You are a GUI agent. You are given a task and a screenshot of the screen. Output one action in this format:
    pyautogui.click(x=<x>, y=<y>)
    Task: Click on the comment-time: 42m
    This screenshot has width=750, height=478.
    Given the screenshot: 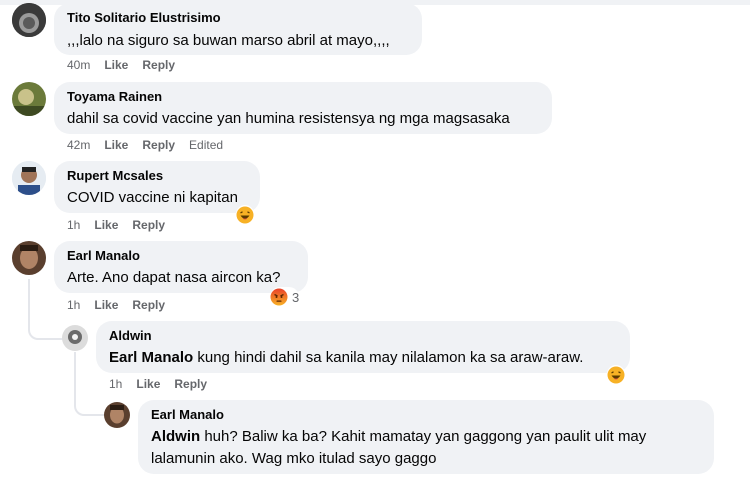 What is the action you would take?
    pyautogui.click(x=78, y=145)
    